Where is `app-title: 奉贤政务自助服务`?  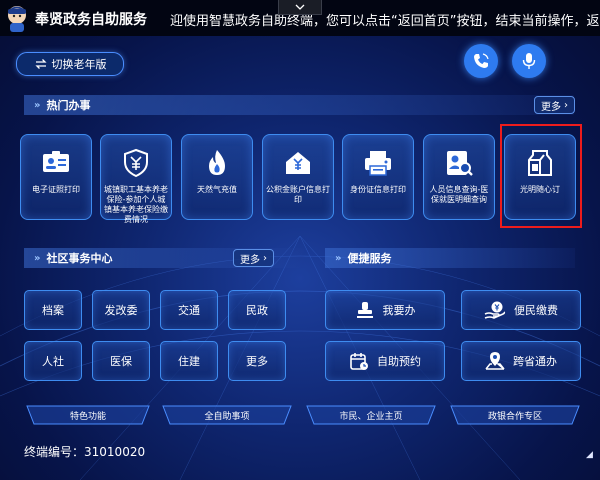 app-title: 奉贤政务自助服务 is located at coordinates (91, 20).